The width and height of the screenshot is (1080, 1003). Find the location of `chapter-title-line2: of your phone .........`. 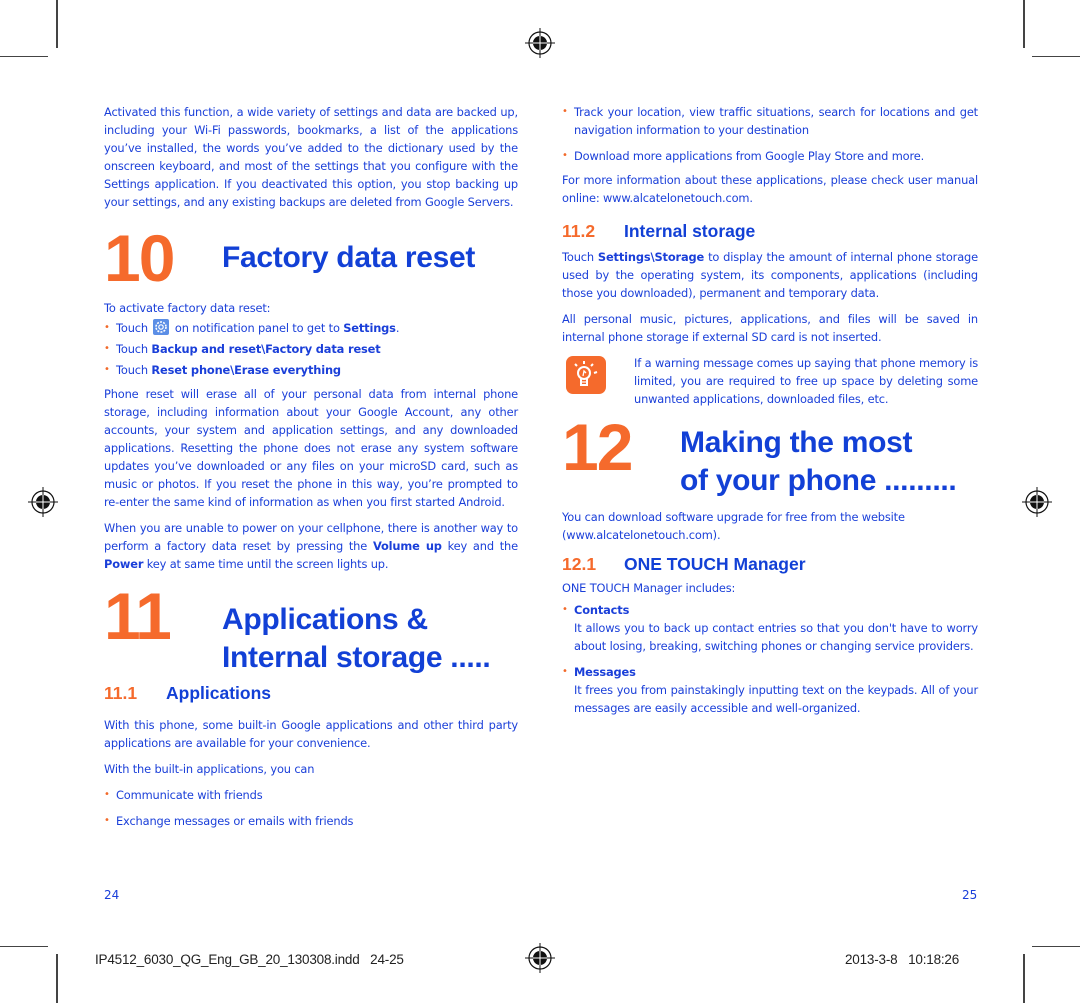

chapter-title-line2: of your phone ......... is located at coordinates (818, 480).